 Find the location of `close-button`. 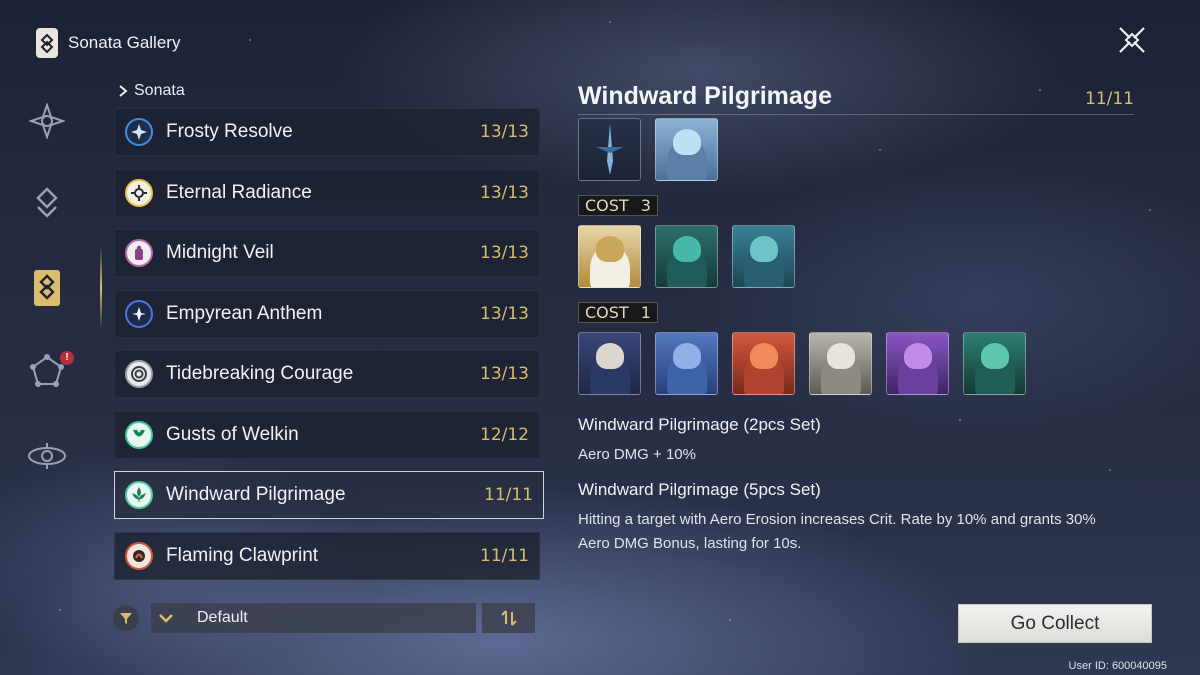

close-button is located at coordinates (1132, 40).